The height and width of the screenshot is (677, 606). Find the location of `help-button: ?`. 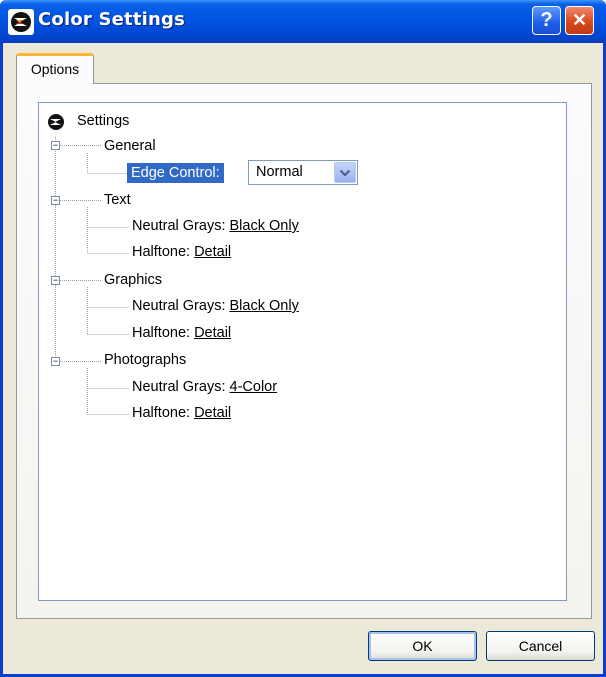

help-button: ? is located at coordinates (546, 20).